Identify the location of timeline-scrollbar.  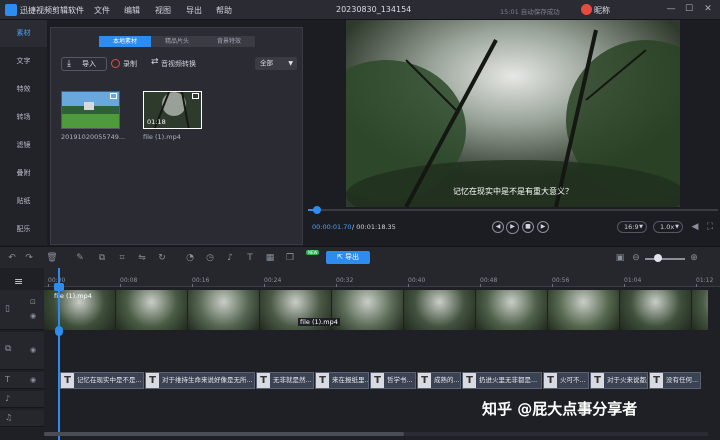
(376, 434).